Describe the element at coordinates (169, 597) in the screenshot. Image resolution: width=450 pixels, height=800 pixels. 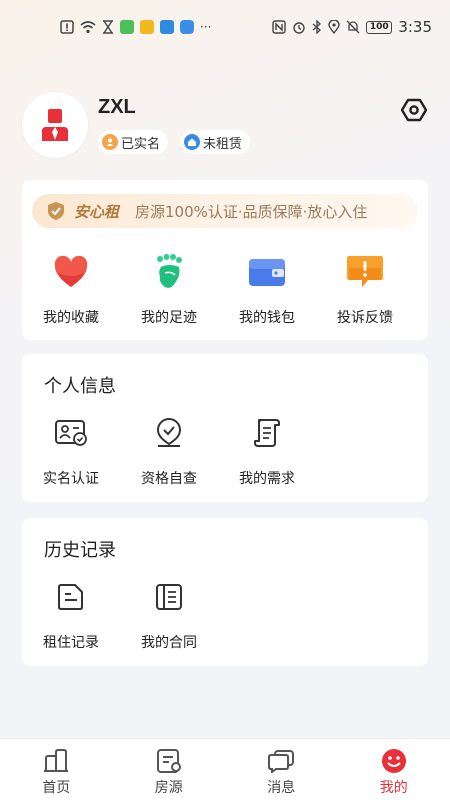
I see `contract-icon` at that location.